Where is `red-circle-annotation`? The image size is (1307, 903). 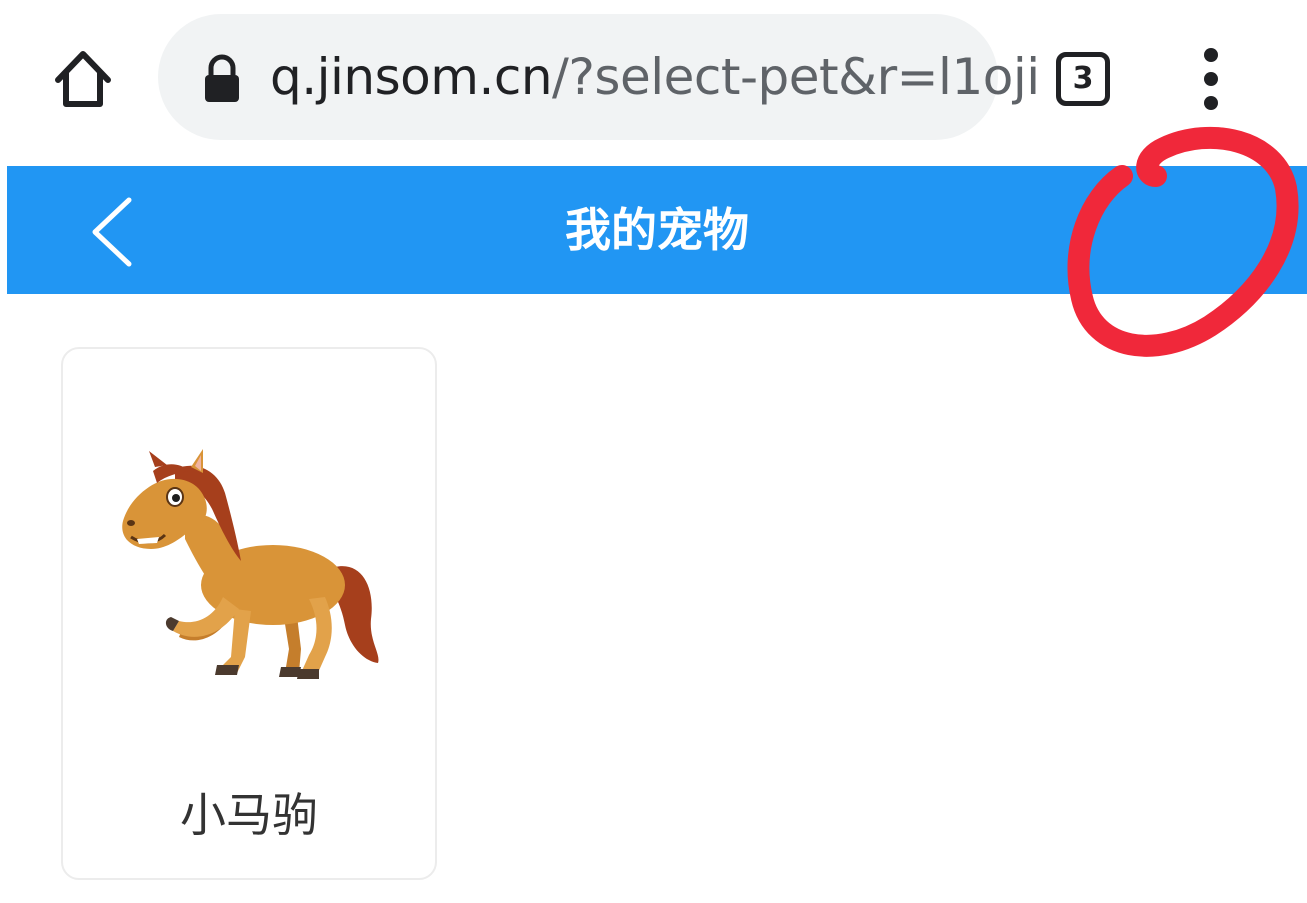 red-circle-annotation is located at coordinates (1183, 248).